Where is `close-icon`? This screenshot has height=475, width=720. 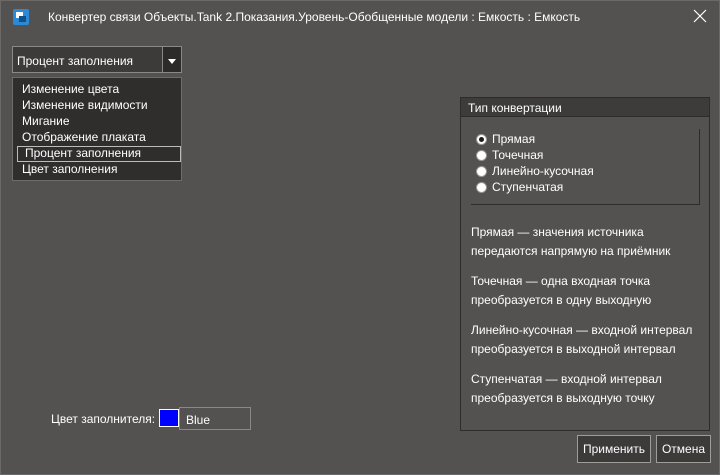
close-icon is located at coordinates (700, 17).